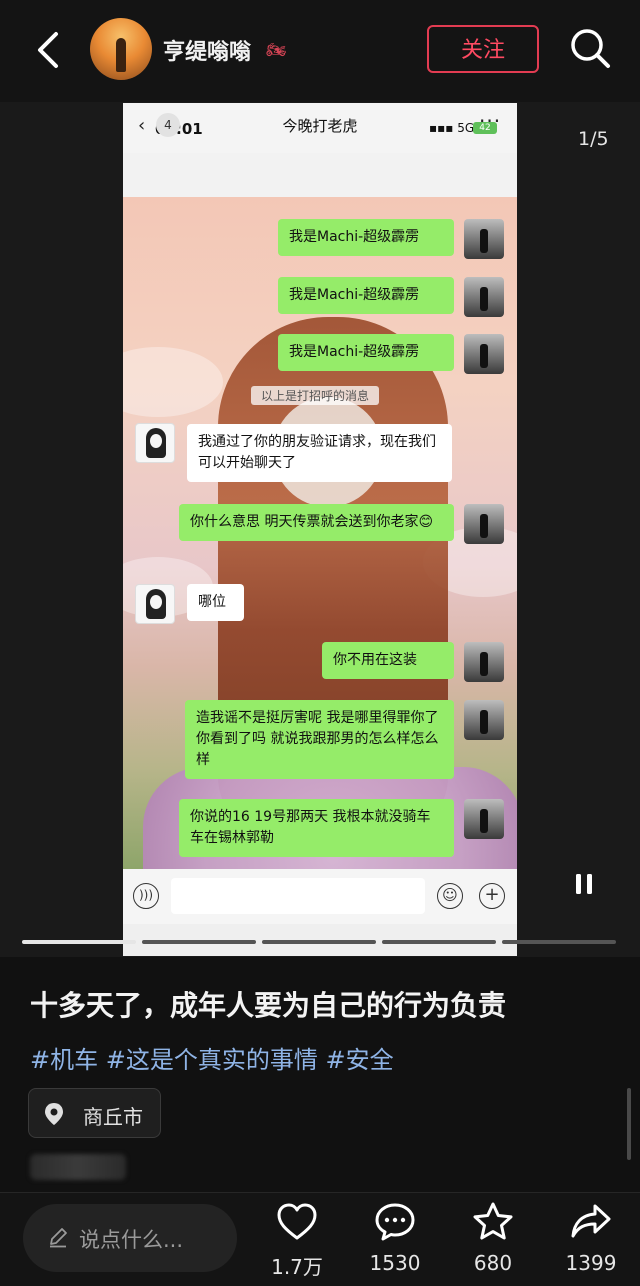  What do you see at coordinates (78, 1167) in the screenshot?
I see `blurred-content` at bounding box center [78, 1167].